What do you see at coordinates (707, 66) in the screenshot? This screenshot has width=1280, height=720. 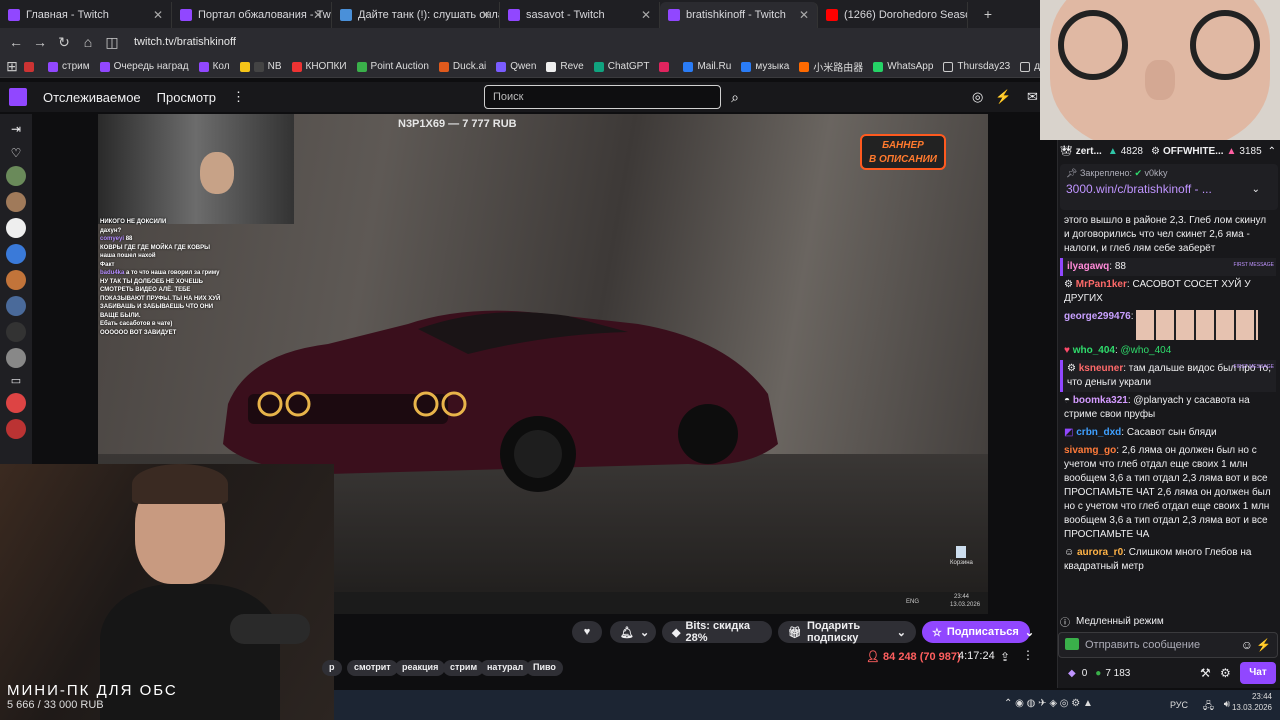 I see `bookmark-item: Mail.Ru` at bounding box center [707, 66].